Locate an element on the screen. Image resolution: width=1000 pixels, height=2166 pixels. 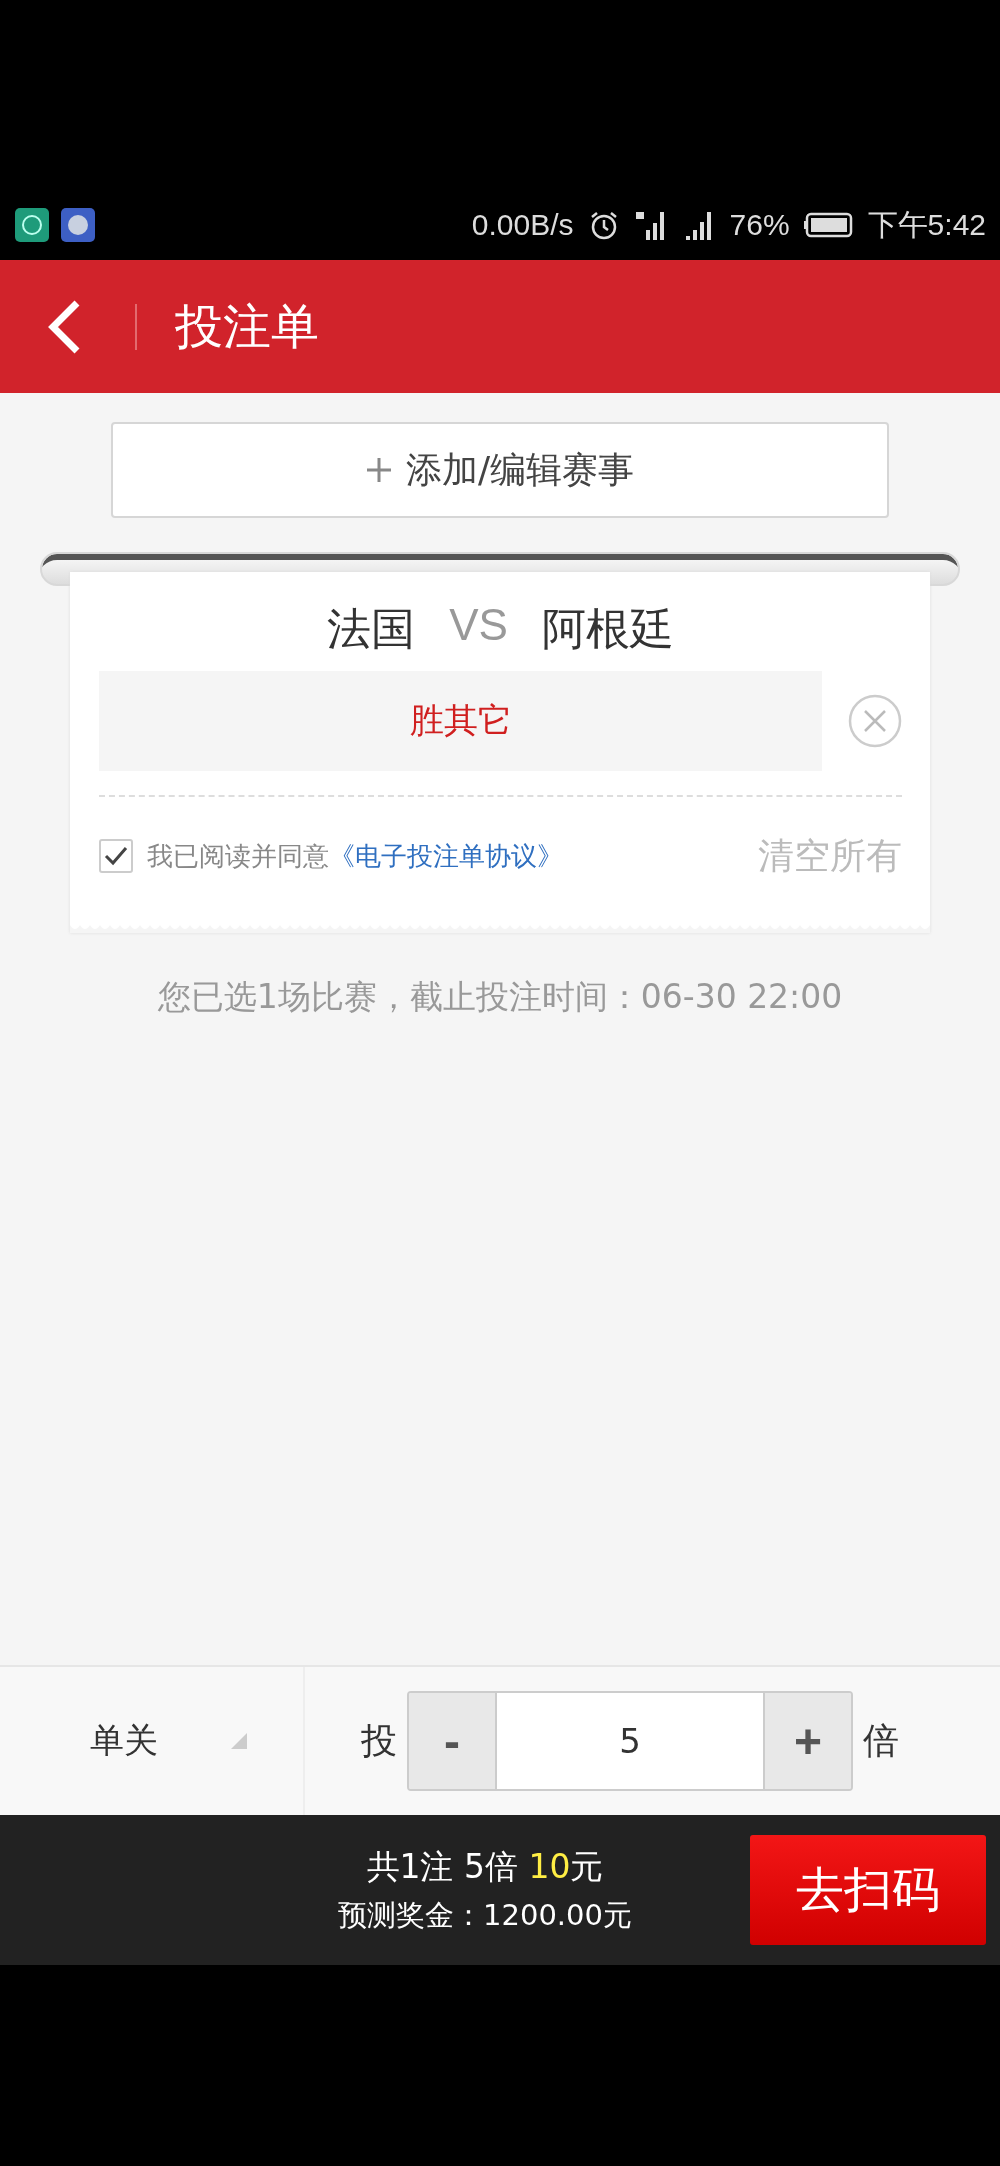
multiplier-input: 5 is located at coordinates (630, 1741).